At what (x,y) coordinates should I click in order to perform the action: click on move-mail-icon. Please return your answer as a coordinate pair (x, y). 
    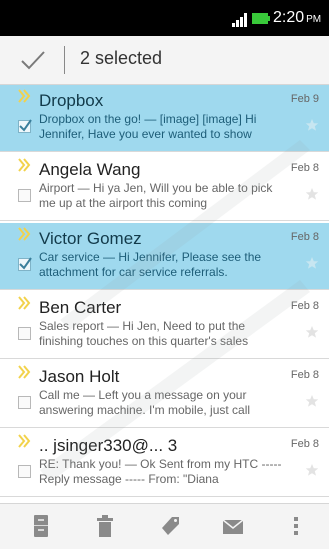
    Looking at the image, I should click on (233, 526).